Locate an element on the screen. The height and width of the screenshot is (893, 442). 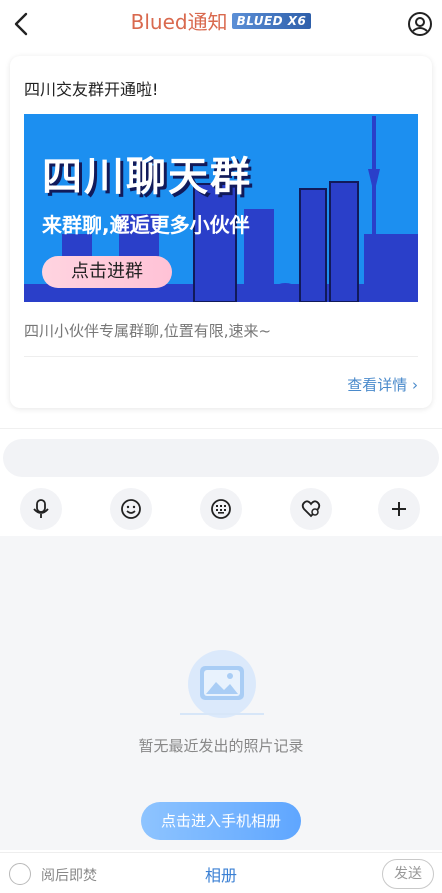
microphone-icon is located at coordinates (41, 508).